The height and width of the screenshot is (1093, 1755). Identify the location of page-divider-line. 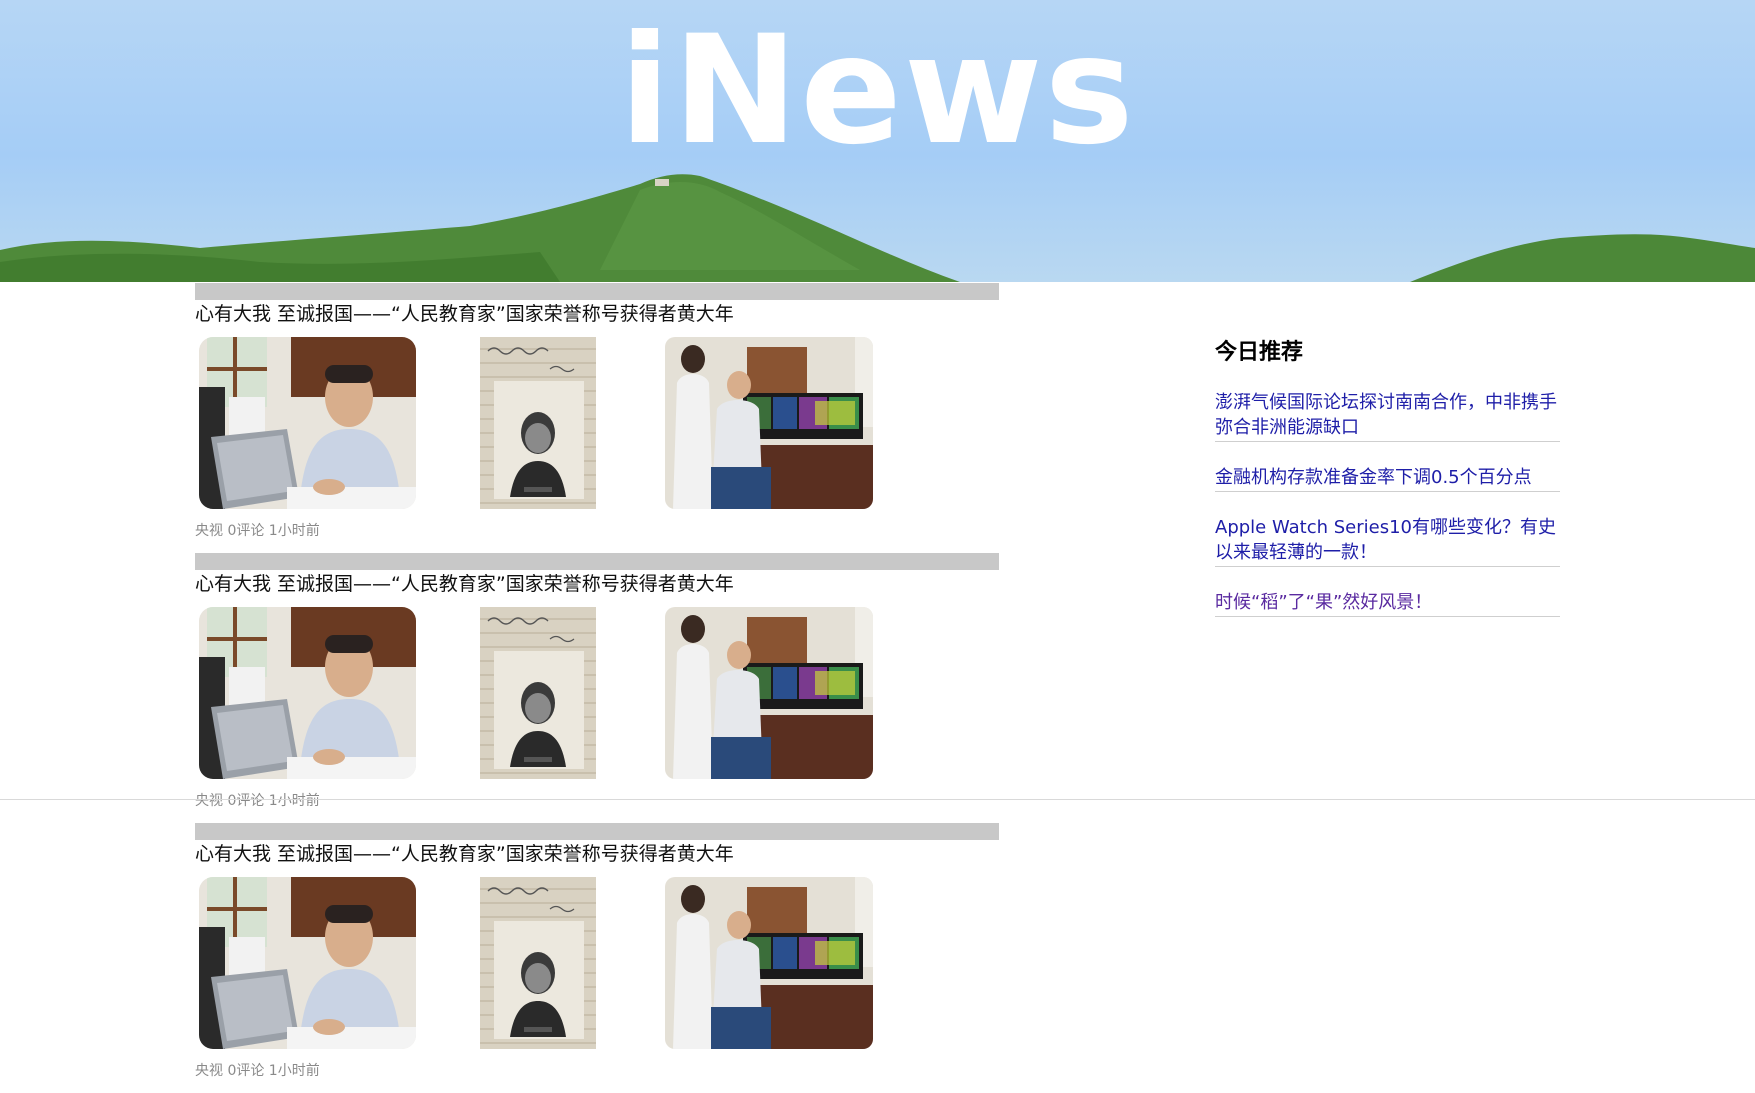
(877, 799).